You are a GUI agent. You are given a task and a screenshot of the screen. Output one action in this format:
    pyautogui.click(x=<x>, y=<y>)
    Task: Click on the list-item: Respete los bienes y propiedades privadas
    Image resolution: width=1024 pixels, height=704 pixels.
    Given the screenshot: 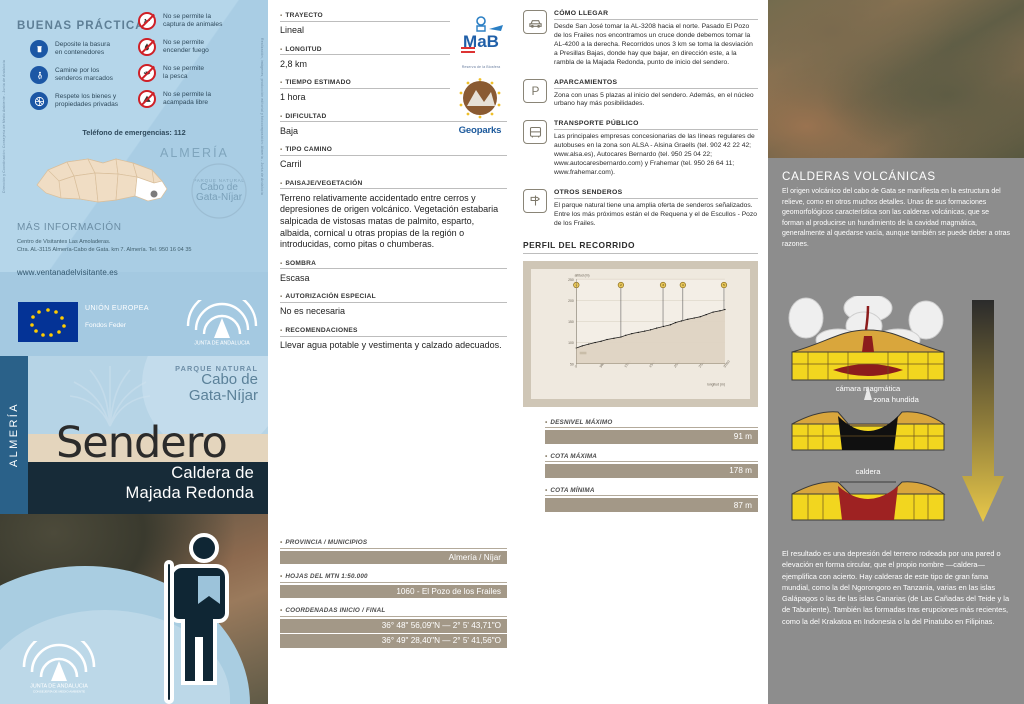 What is the action you would take?
    pyautogui.click(x=74, y=101)
    